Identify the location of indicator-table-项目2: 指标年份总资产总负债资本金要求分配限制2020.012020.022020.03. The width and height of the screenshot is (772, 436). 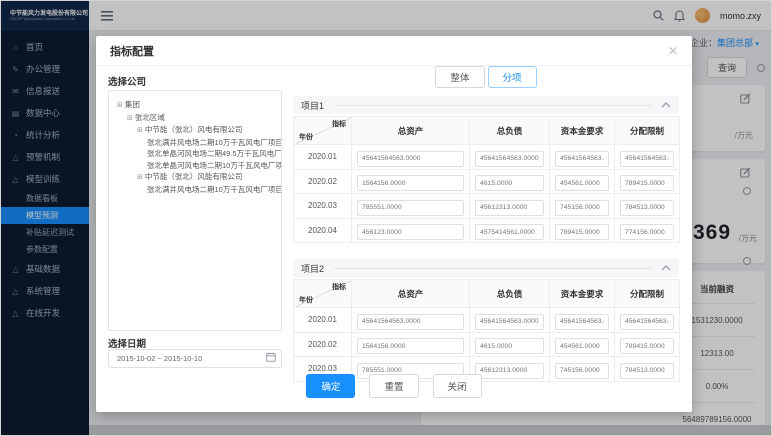
(486, 330).